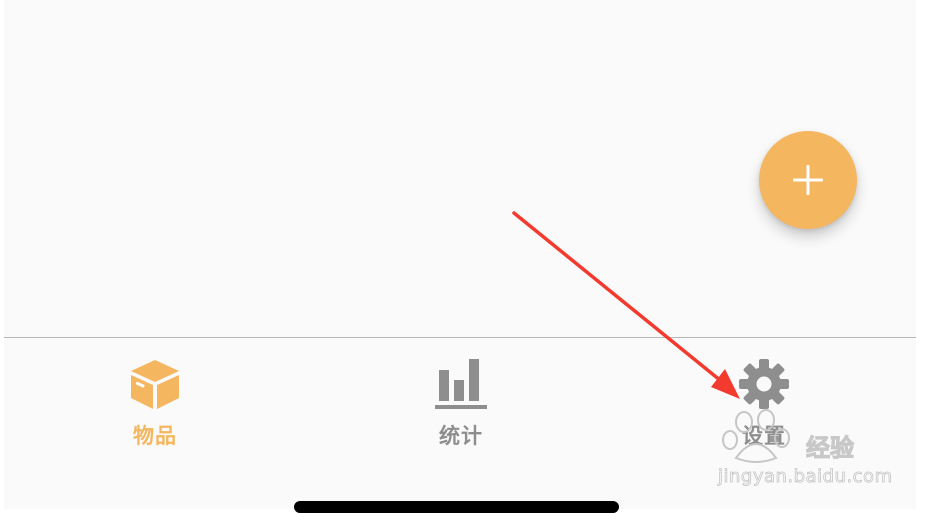 The height and width of the screenshot is (513, 933). What do you see at coordinates (155, 436) in the screenshot?
I see `tab-items-label: 物品` at bounding box center [155, 436].